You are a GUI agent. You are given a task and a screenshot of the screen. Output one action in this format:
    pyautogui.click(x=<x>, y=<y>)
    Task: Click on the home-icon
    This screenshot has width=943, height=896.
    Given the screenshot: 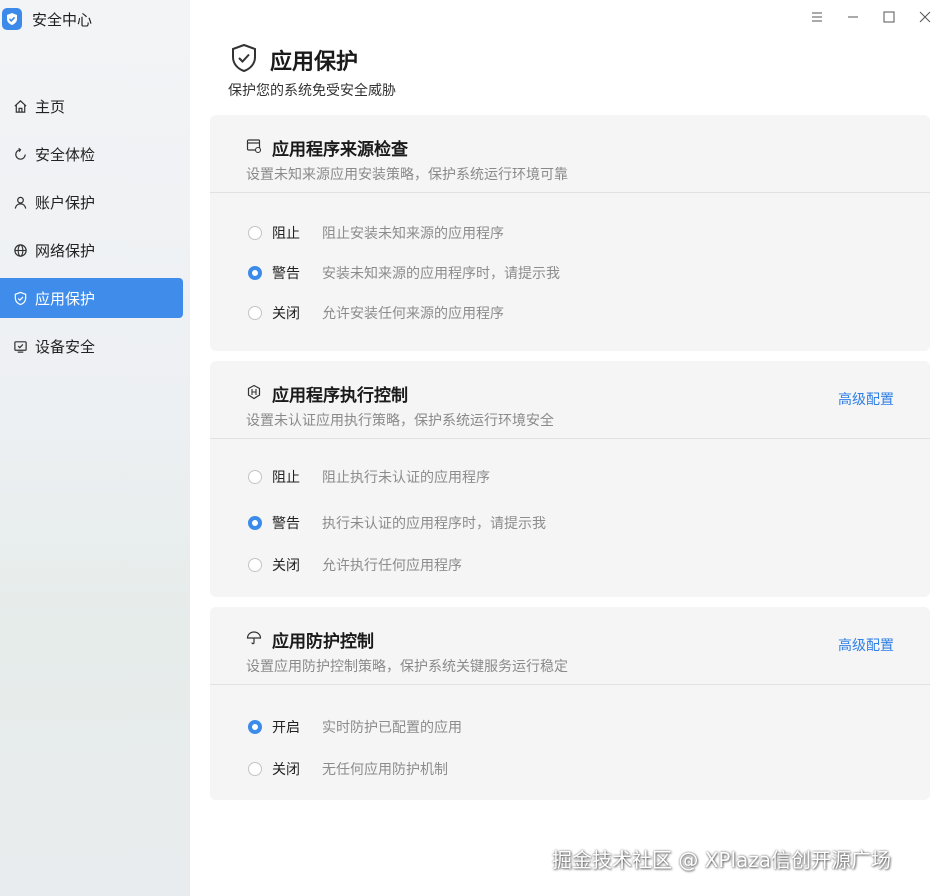 What is the action you would take?
    pyautogui.click(x=20, y=106)
    